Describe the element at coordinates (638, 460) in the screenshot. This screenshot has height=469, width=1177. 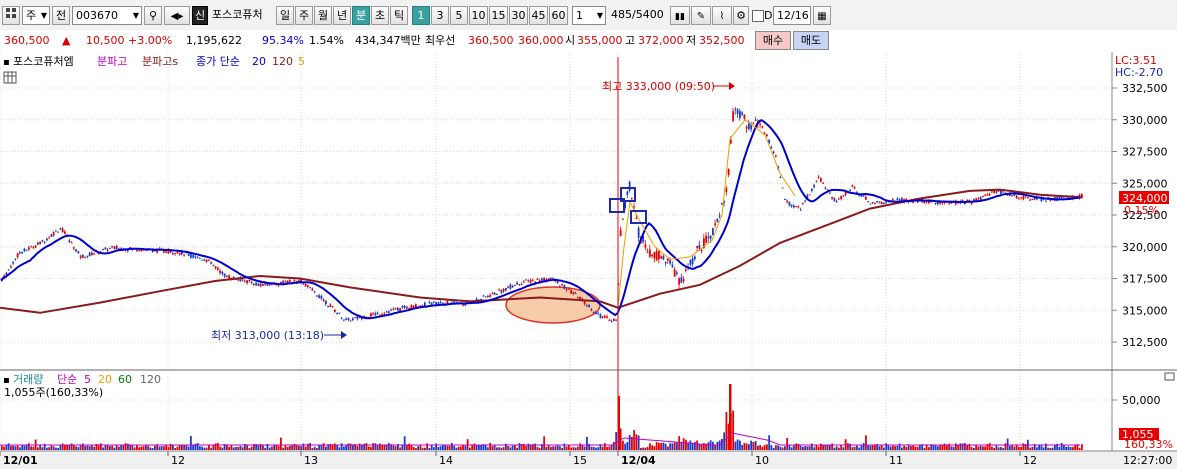
I see `x-axis-label: 12/04` at that location.